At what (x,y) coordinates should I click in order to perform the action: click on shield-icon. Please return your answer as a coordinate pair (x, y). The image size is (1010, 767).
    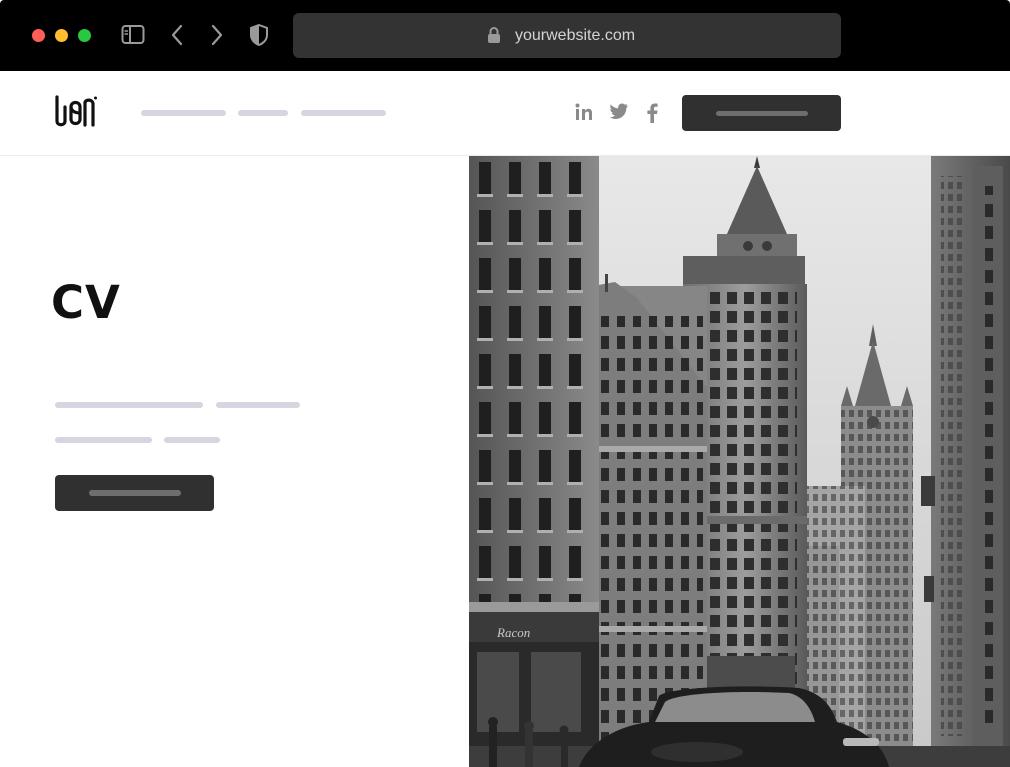
    Looking at the image, I should click on (259, 37).